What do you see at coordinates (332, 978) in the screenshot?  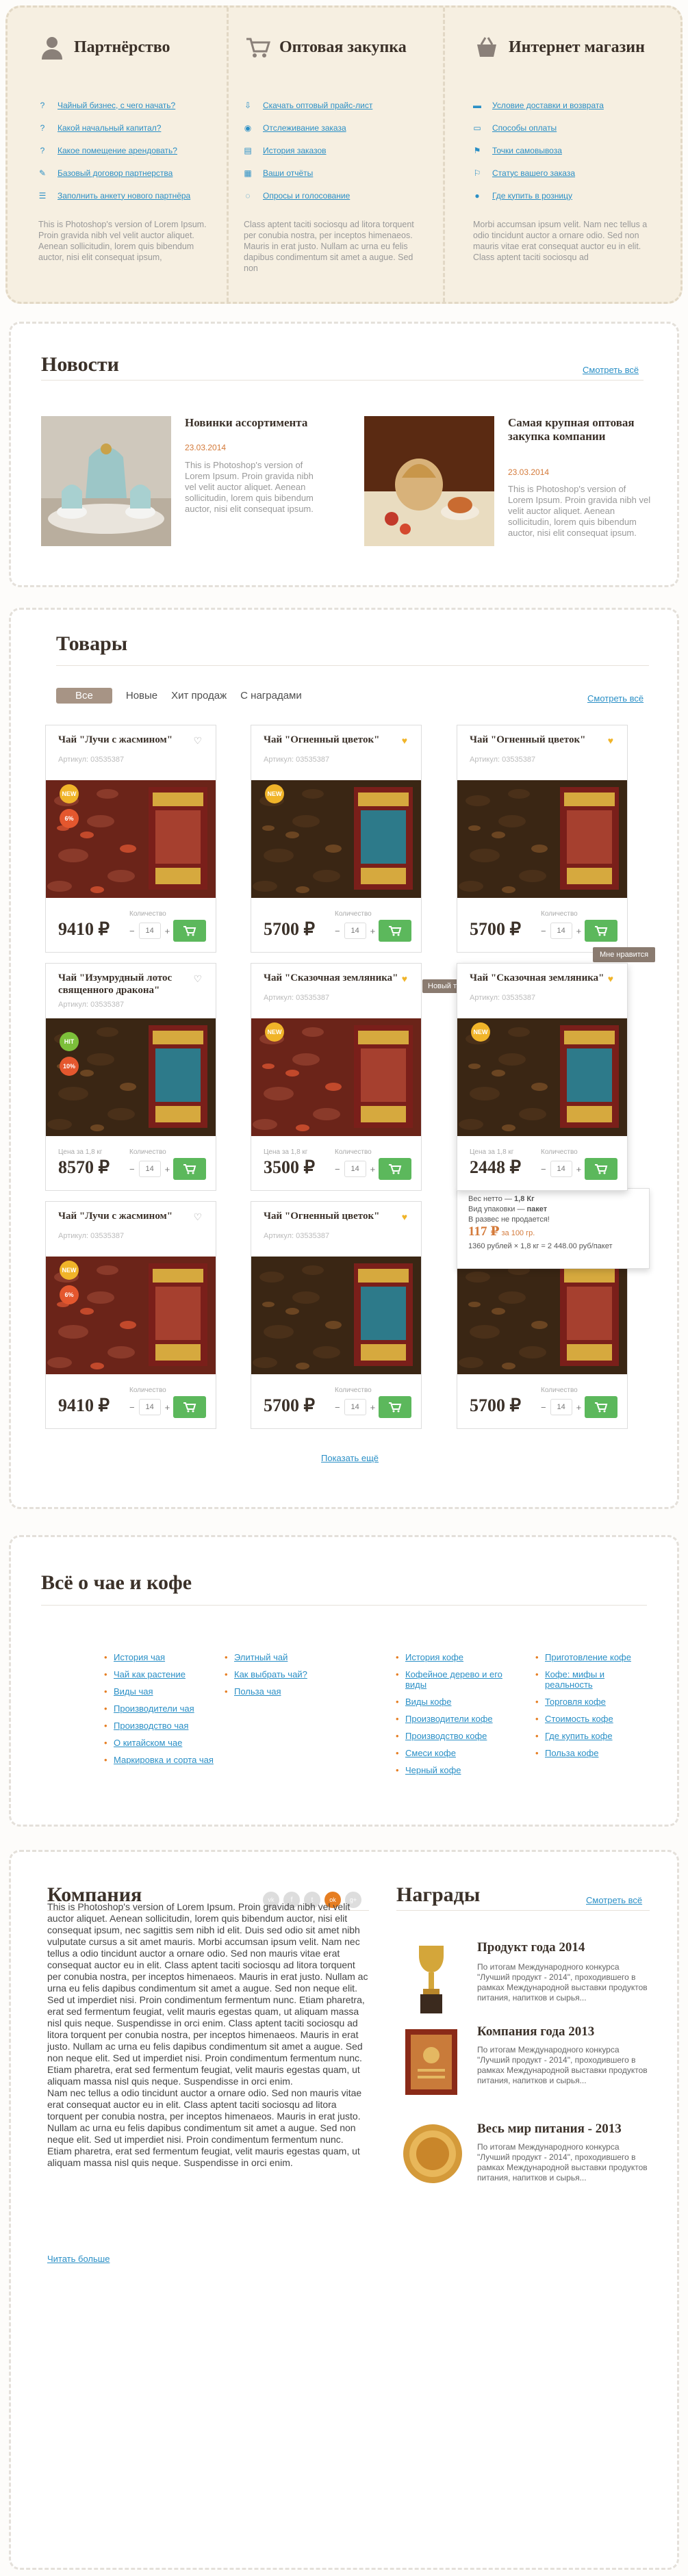 I see `product-name: Чай "Сказочная земляника"` at bounding box center [332, 978].